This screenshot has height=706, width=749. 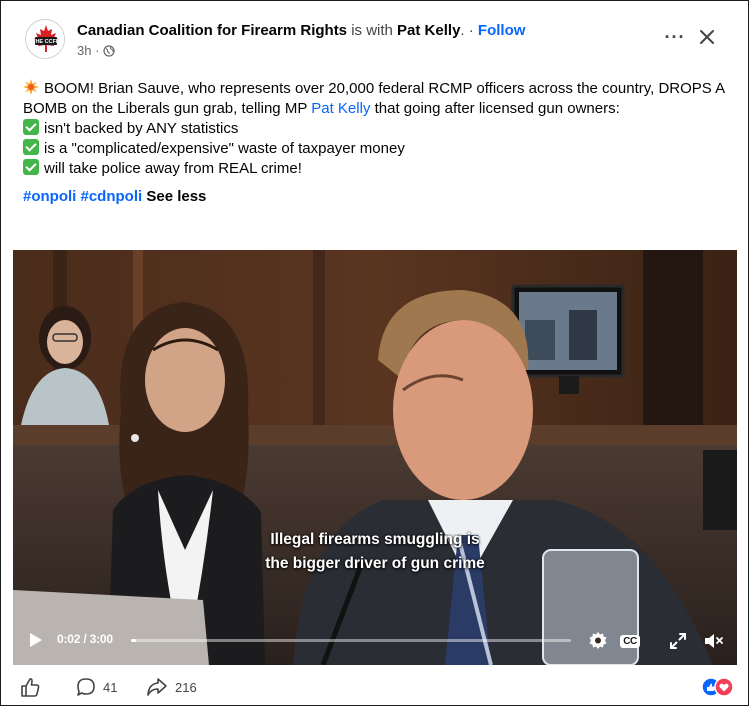 I want to click on video-progress-bar, so click(x=351, y=640).